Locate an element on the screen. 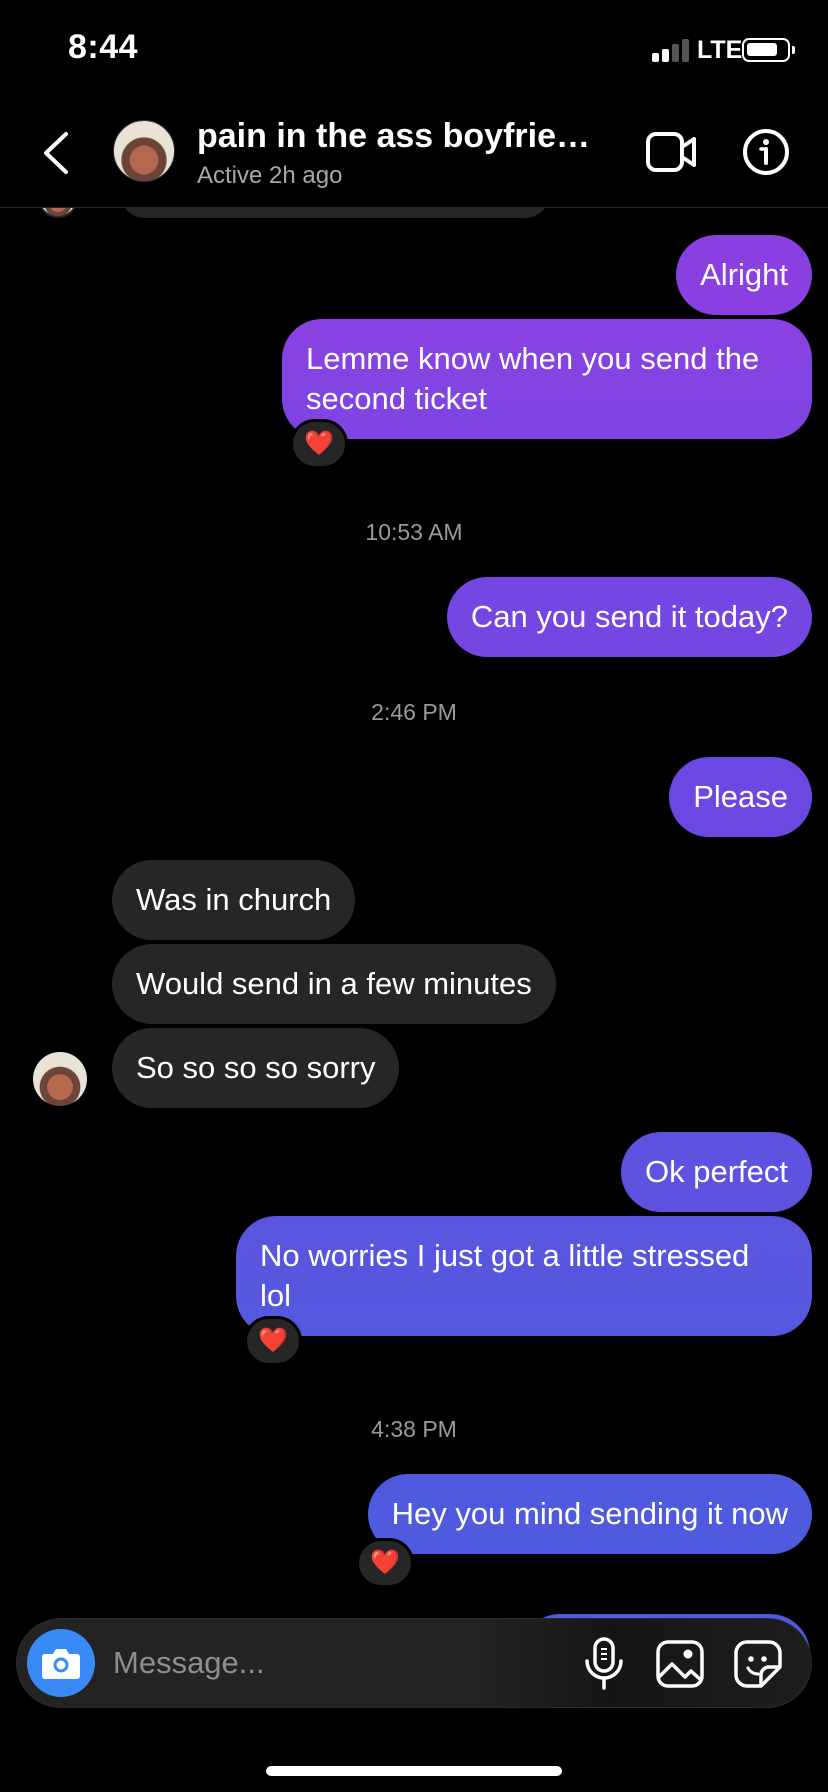  back-button is located at coordinates (56, 153).